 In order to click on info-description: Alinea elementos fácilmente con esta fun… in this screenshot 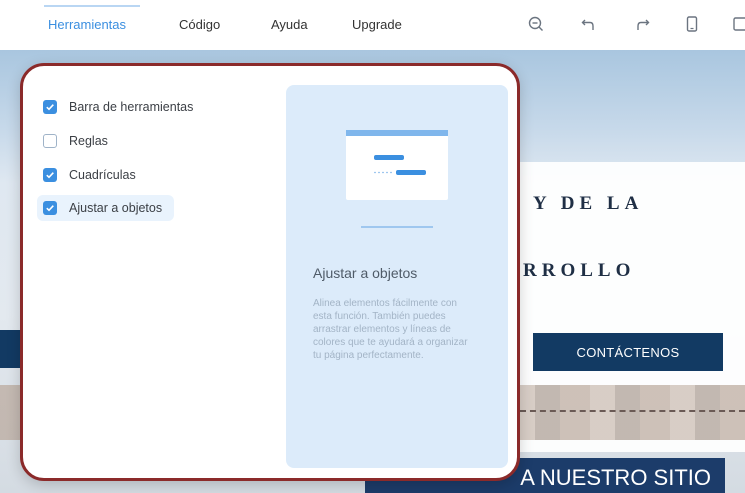, I will do `click(390, 329)`.